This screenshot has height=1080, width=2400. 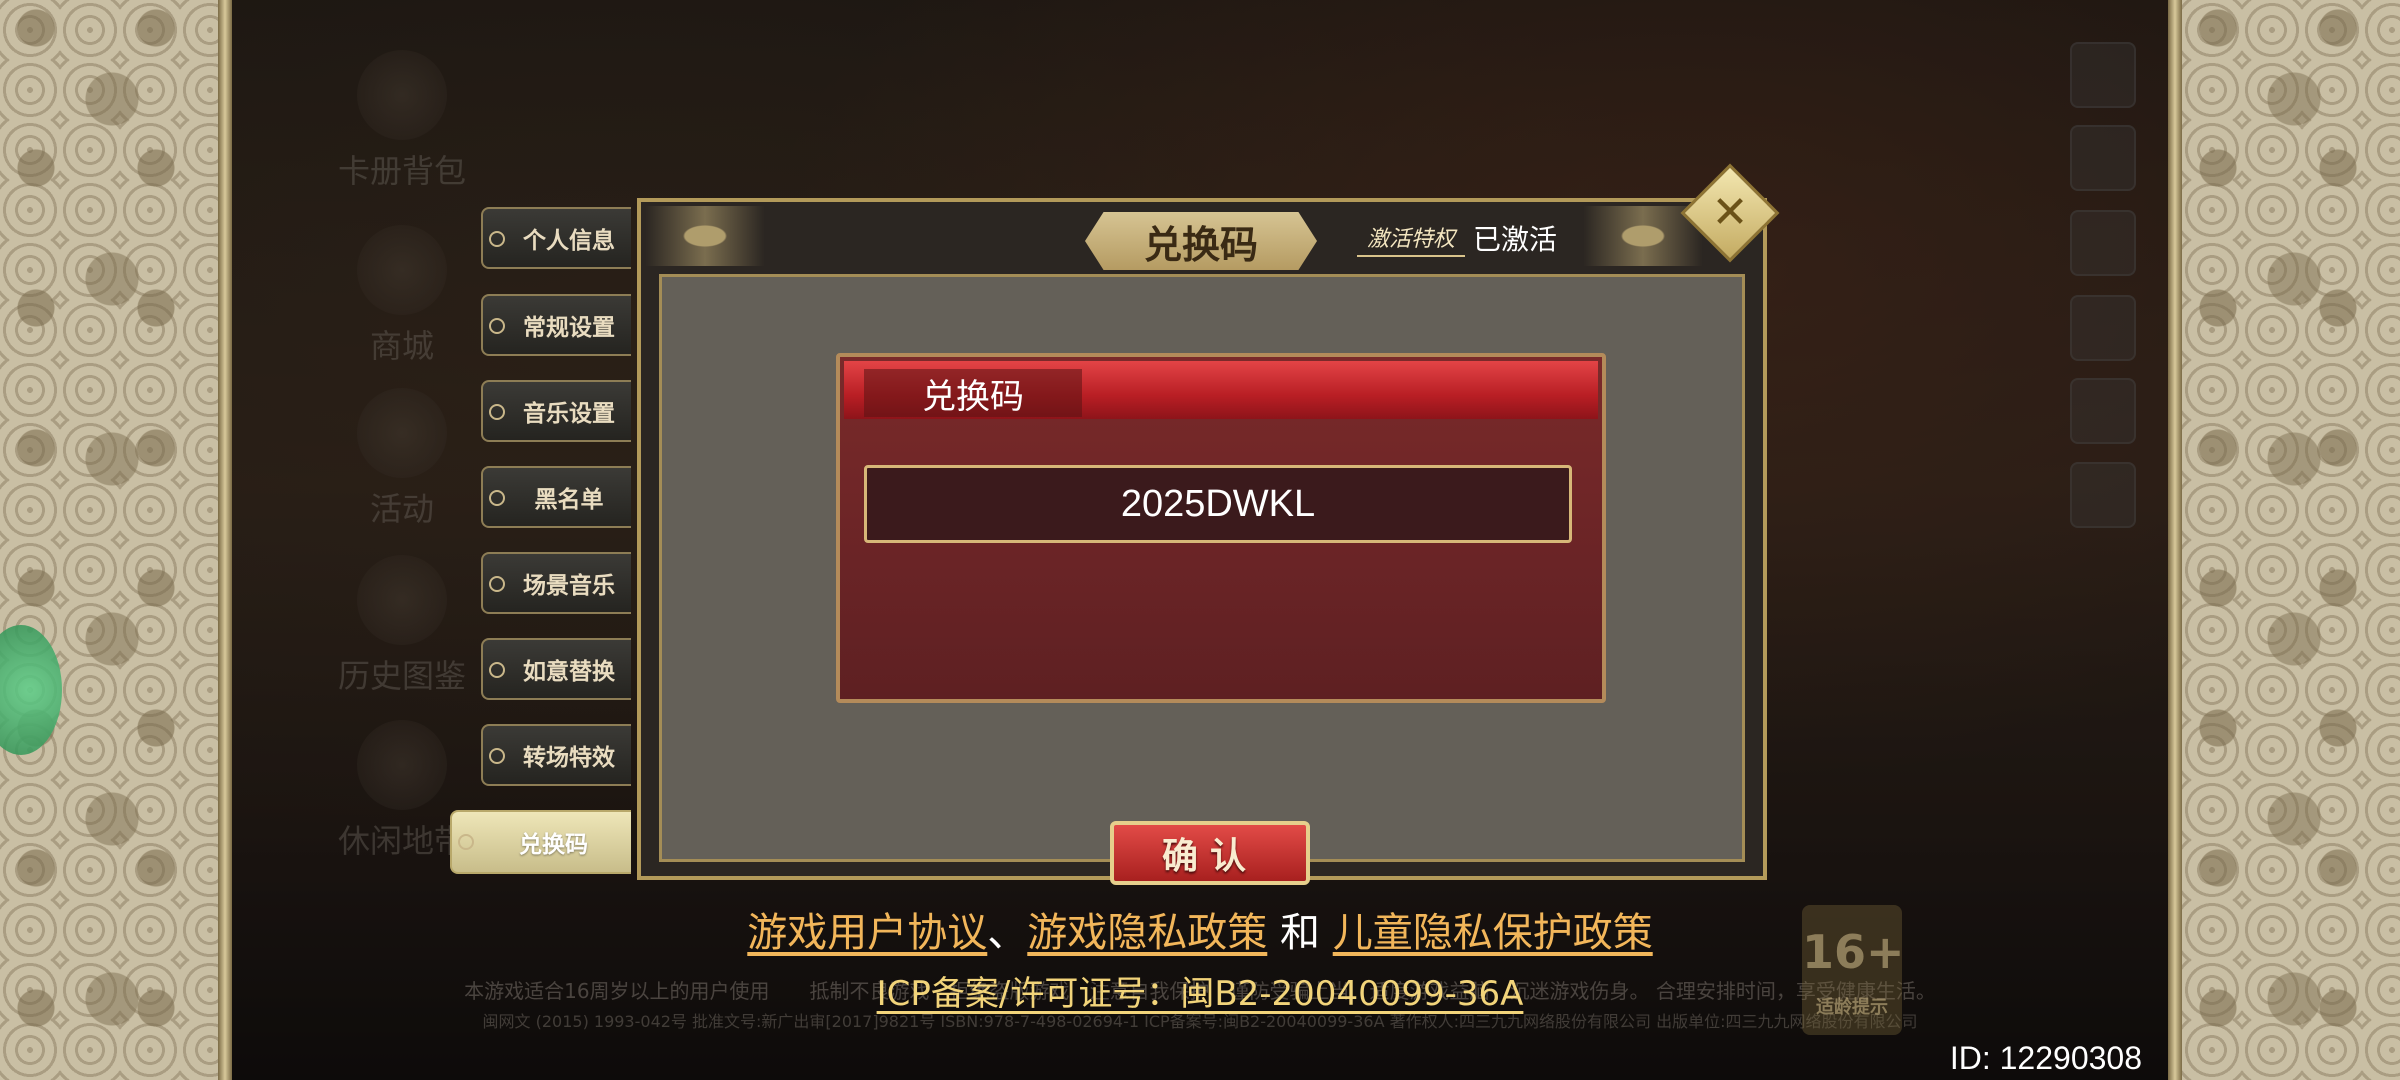 What do you see at coordinates (1852, 1007) in the screenshot?
I see `age-rating-label: 适龄提示` at bounding box center [1852, 1007].